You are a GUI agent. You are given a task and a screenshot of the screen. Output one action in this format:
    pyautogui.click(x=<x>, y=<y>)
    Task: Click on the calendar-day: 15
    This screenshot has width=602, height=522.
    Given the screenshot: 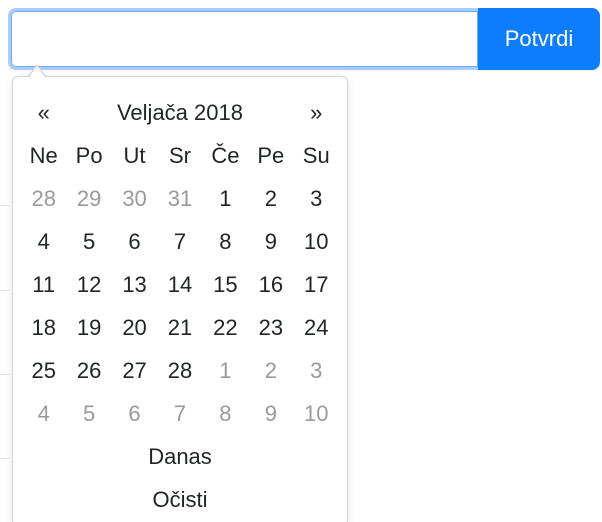 What is the action you would take?
    pyautogui.click(x=225, y=284)
    